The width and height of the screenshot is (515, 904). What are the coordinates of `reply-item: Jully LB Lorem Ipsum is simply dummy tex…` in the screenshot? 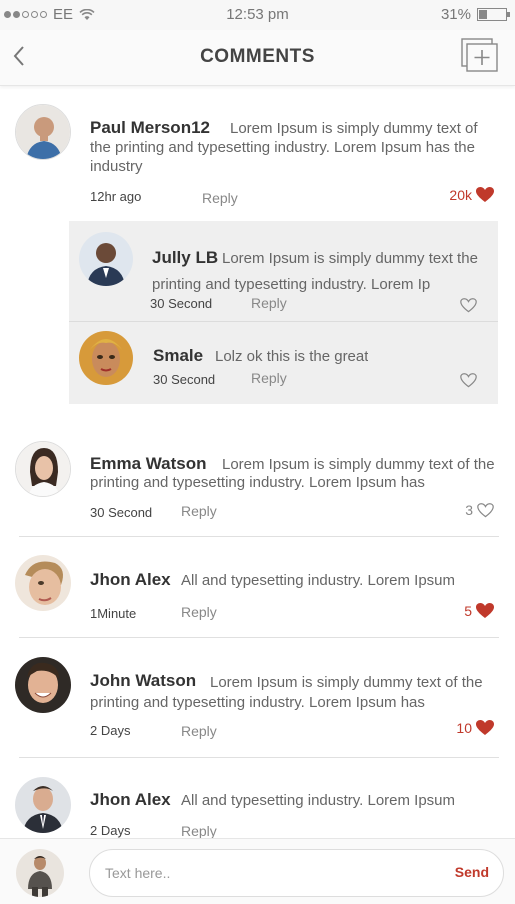 It's located at (283, 271).